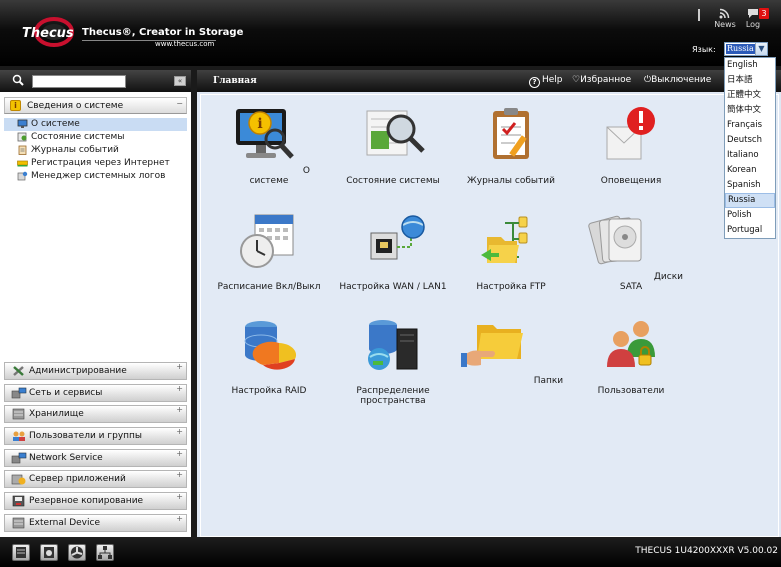  What do you see at coordinates (105, 552) in the screenshot?
I see `network-status-icon` at bounding box center [105, 552].